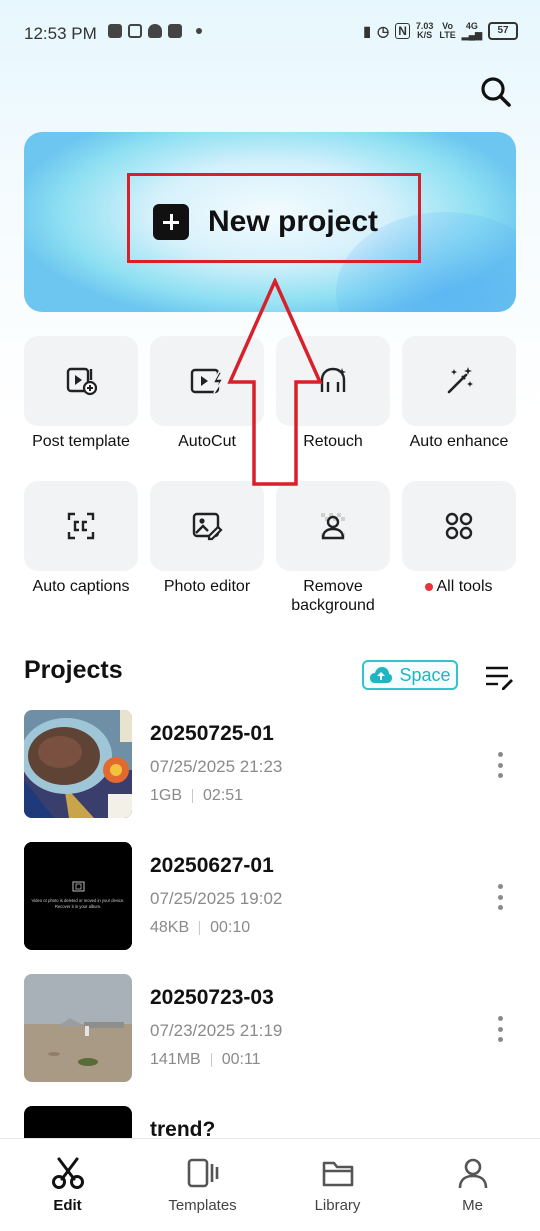 The width and height of the screenshot is (540, 1231). I want to click on tool-post-template: Post template, so click(81, 393).